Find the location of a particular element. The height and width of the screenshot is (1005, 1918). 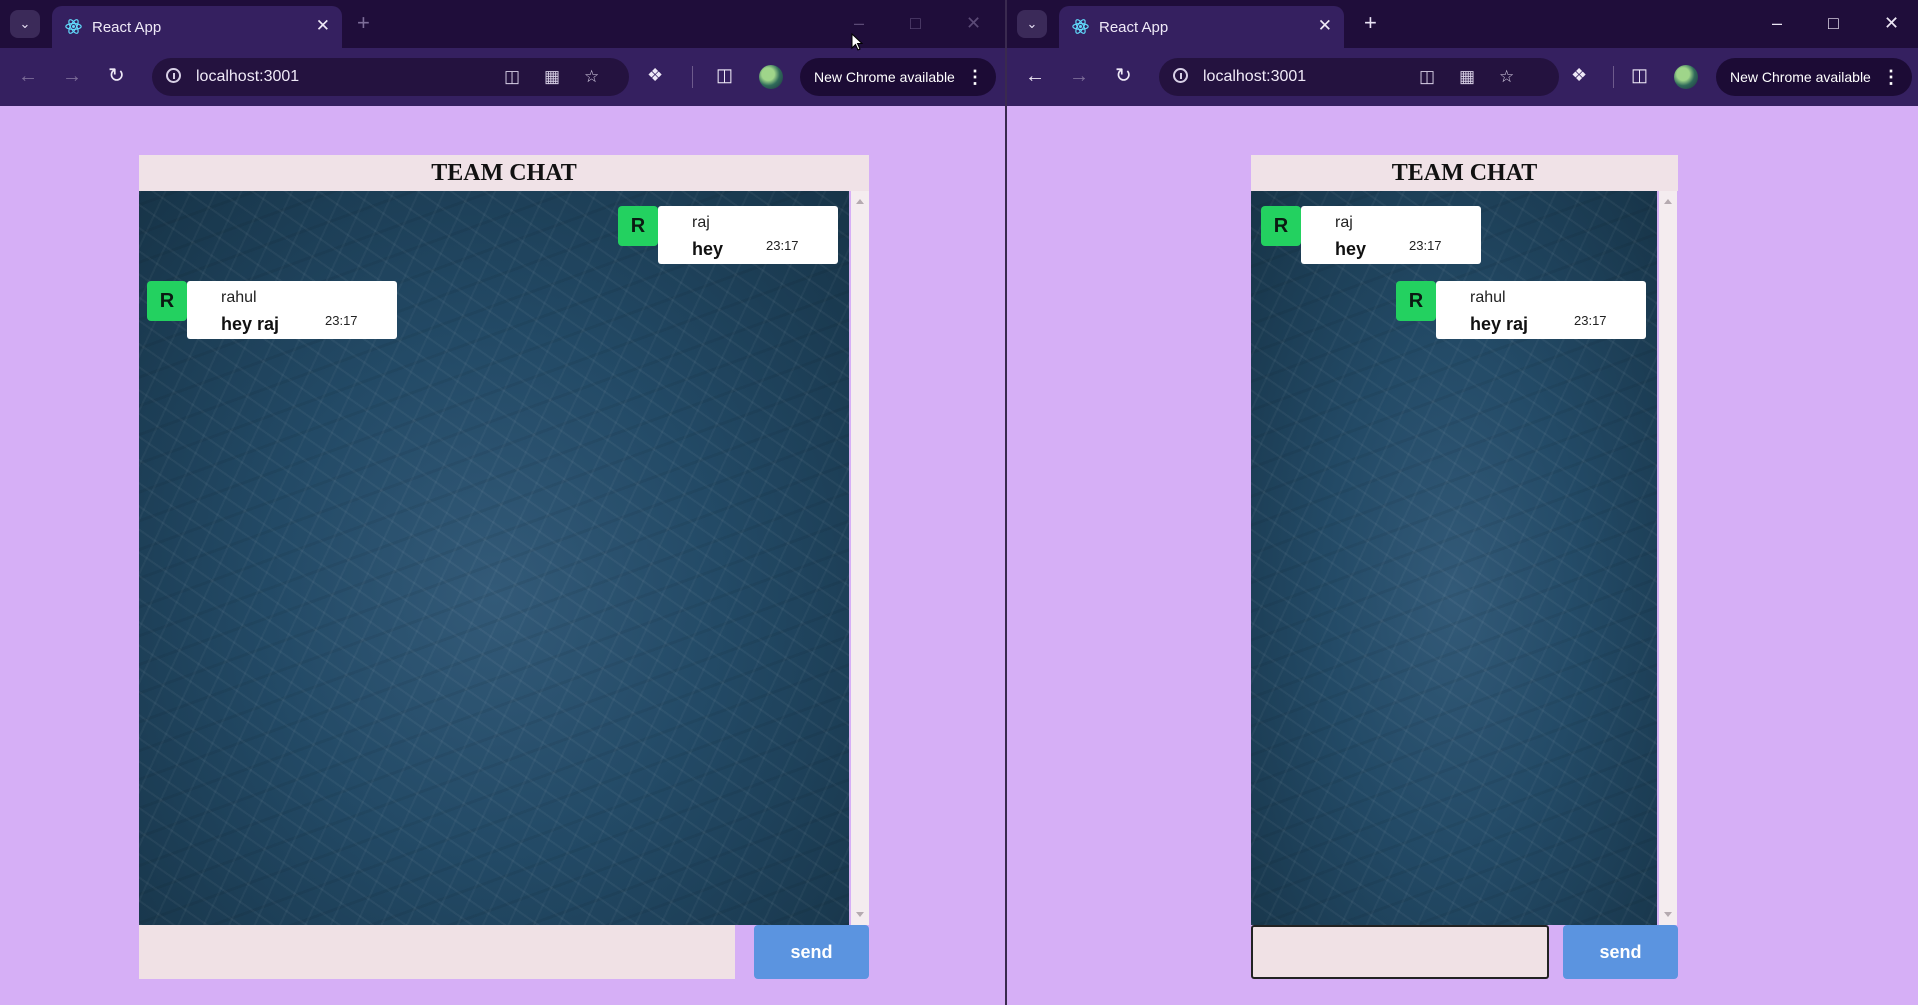

minimize-icon: – is located at coordinates (1777, 23).